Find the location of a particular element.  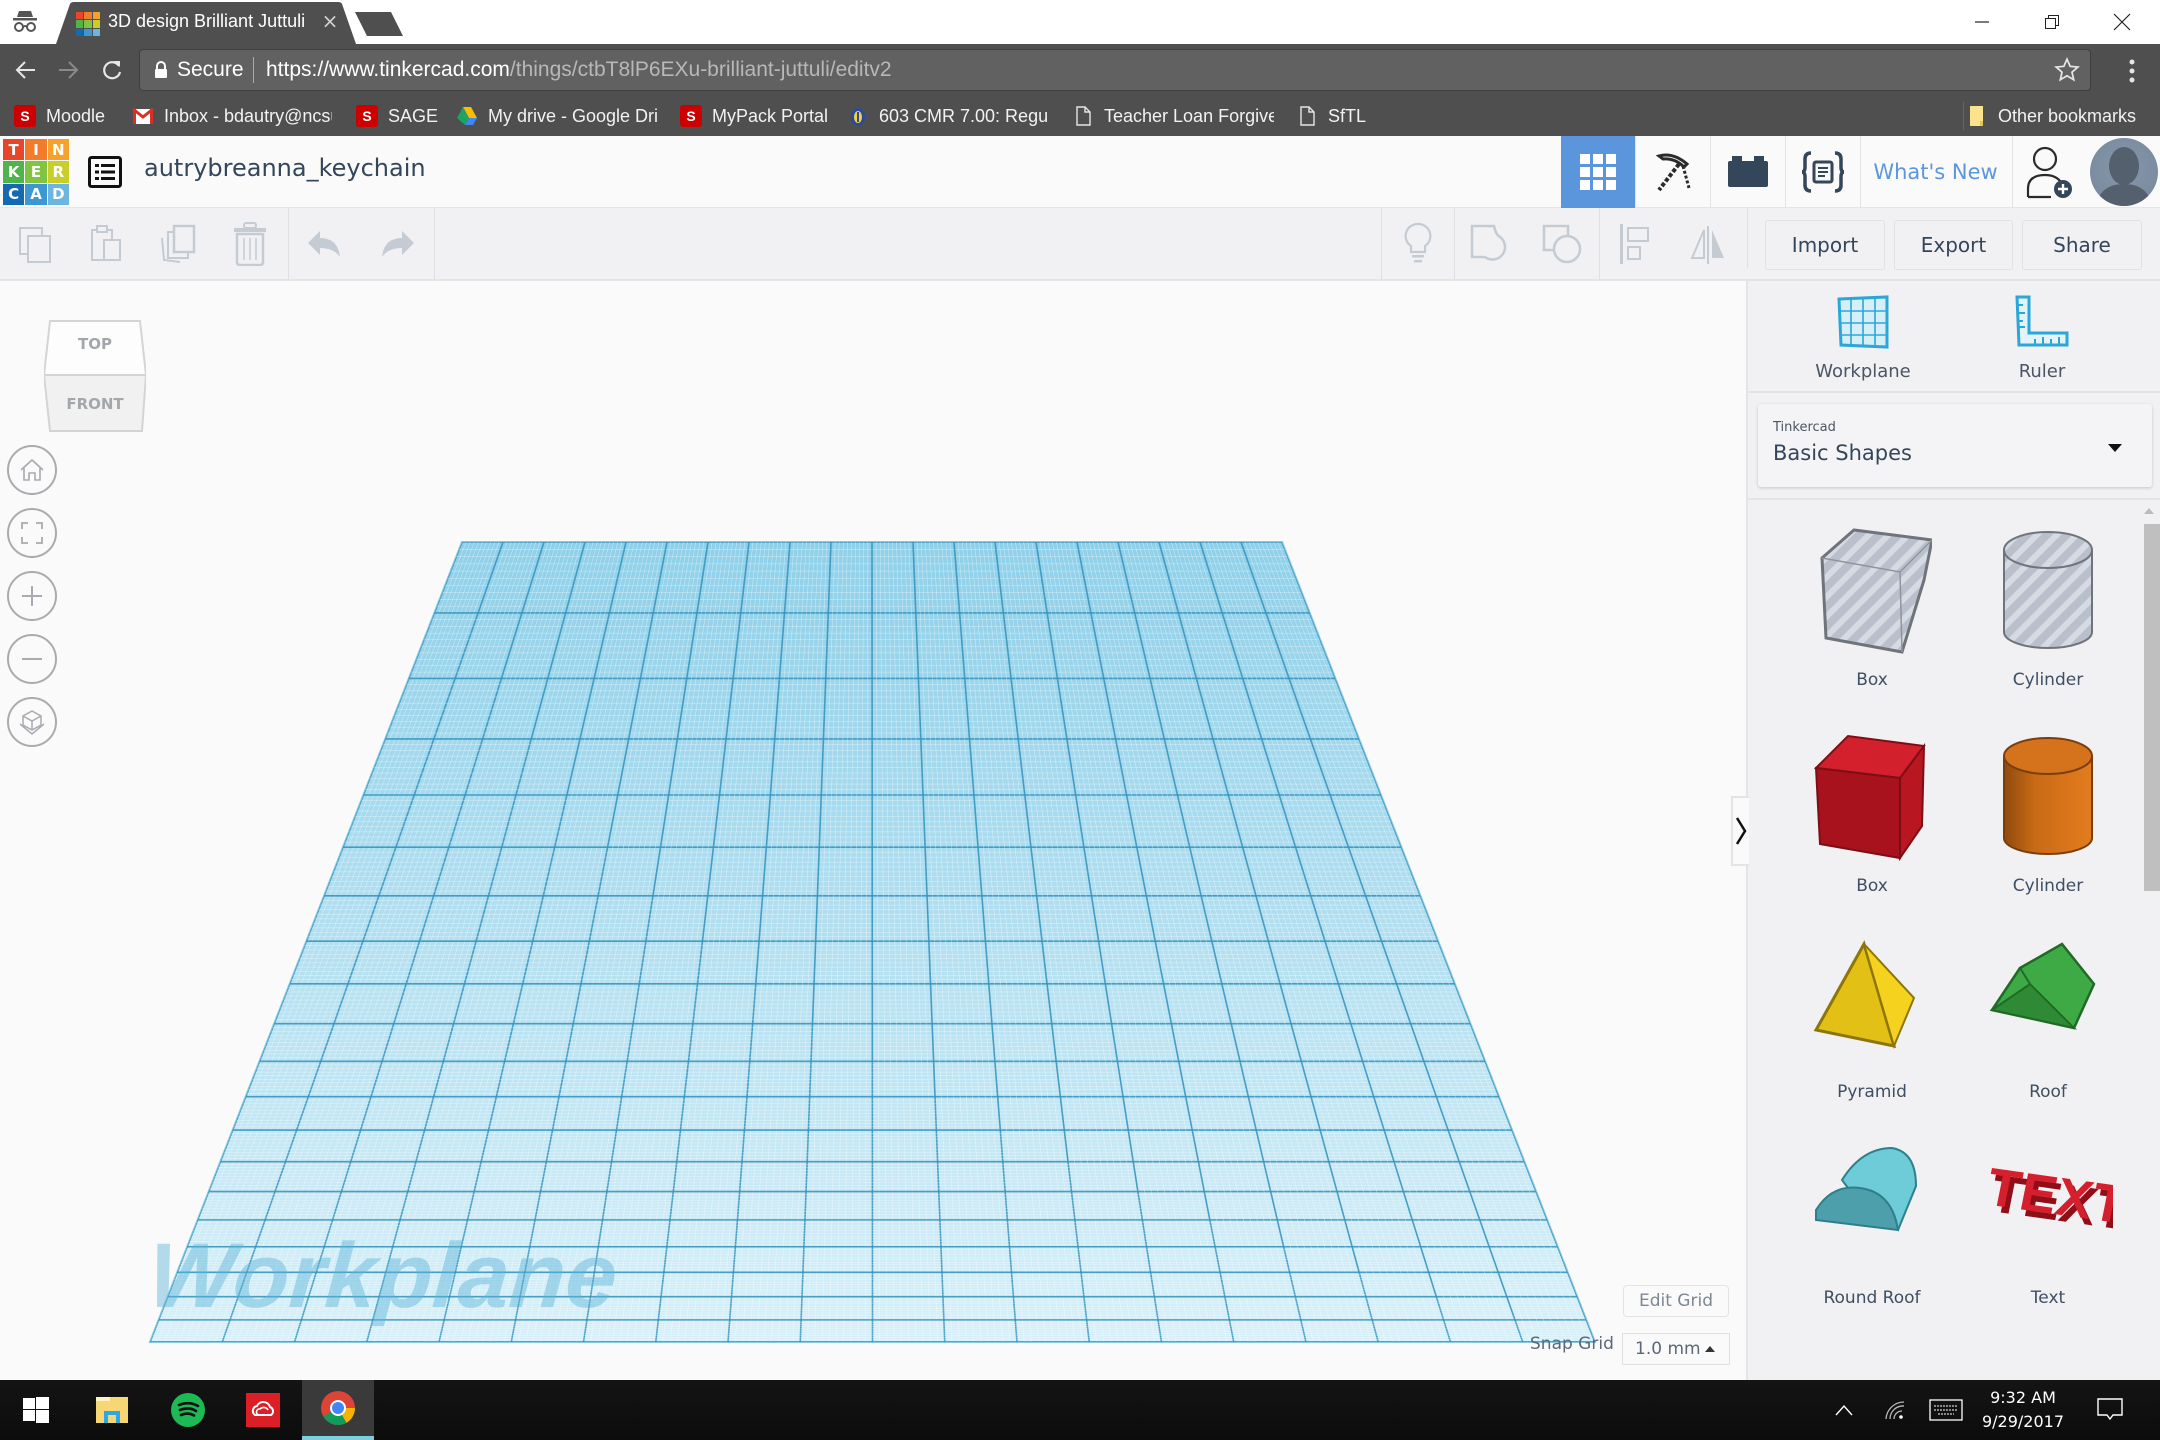

trash-icon is located at coordinates (250, 244).